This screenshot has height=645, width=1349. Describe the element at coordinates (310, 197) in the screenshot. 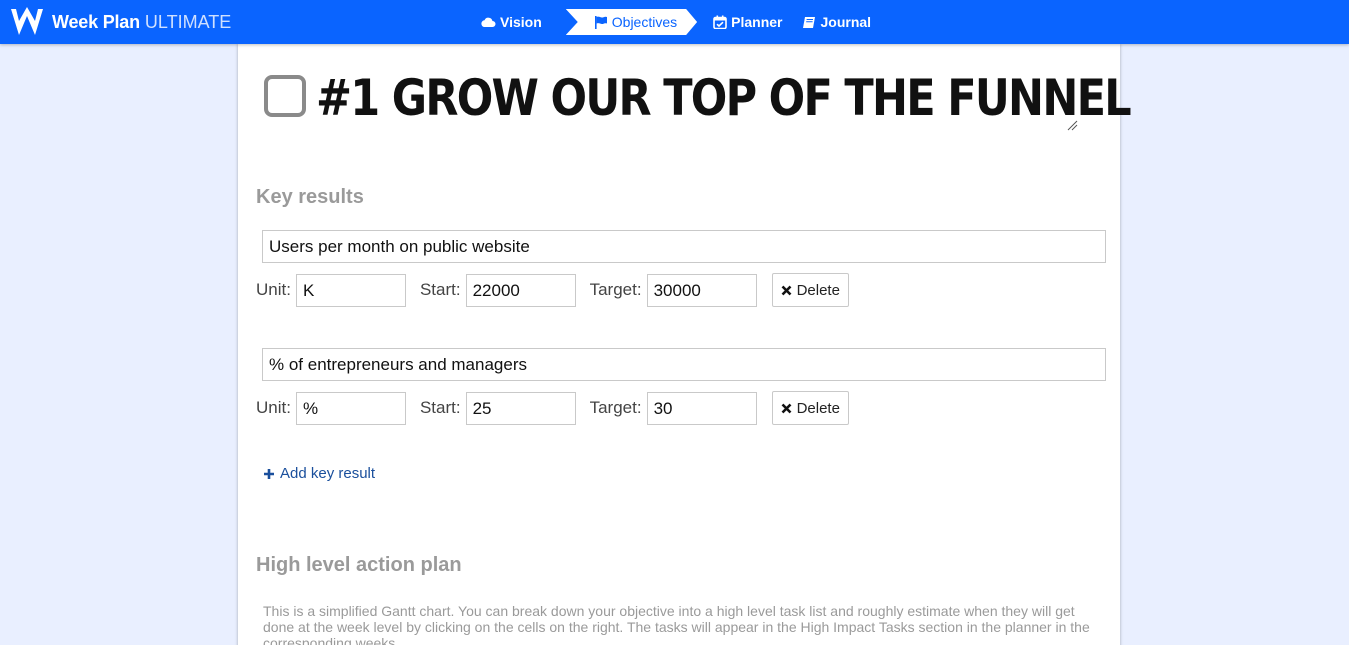

I see `key-results-heading: Key results` at that location.